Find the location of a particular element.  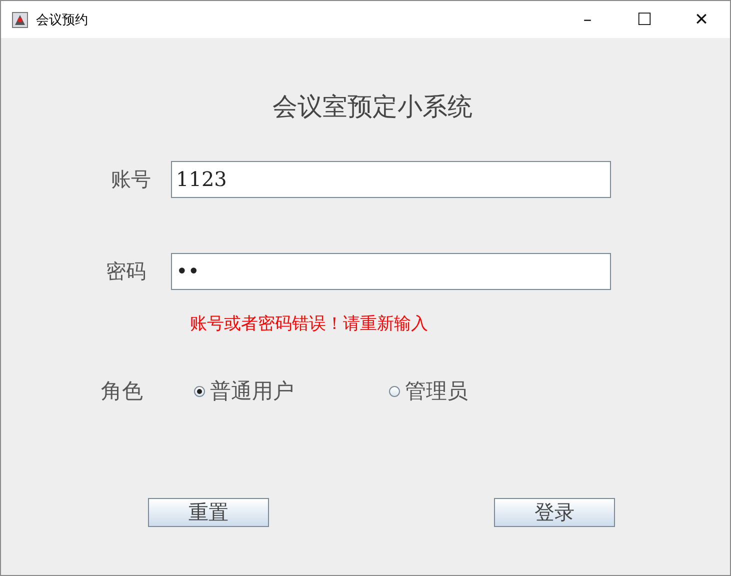

radio-label: 管理员 is located at coordinates (436, 391).